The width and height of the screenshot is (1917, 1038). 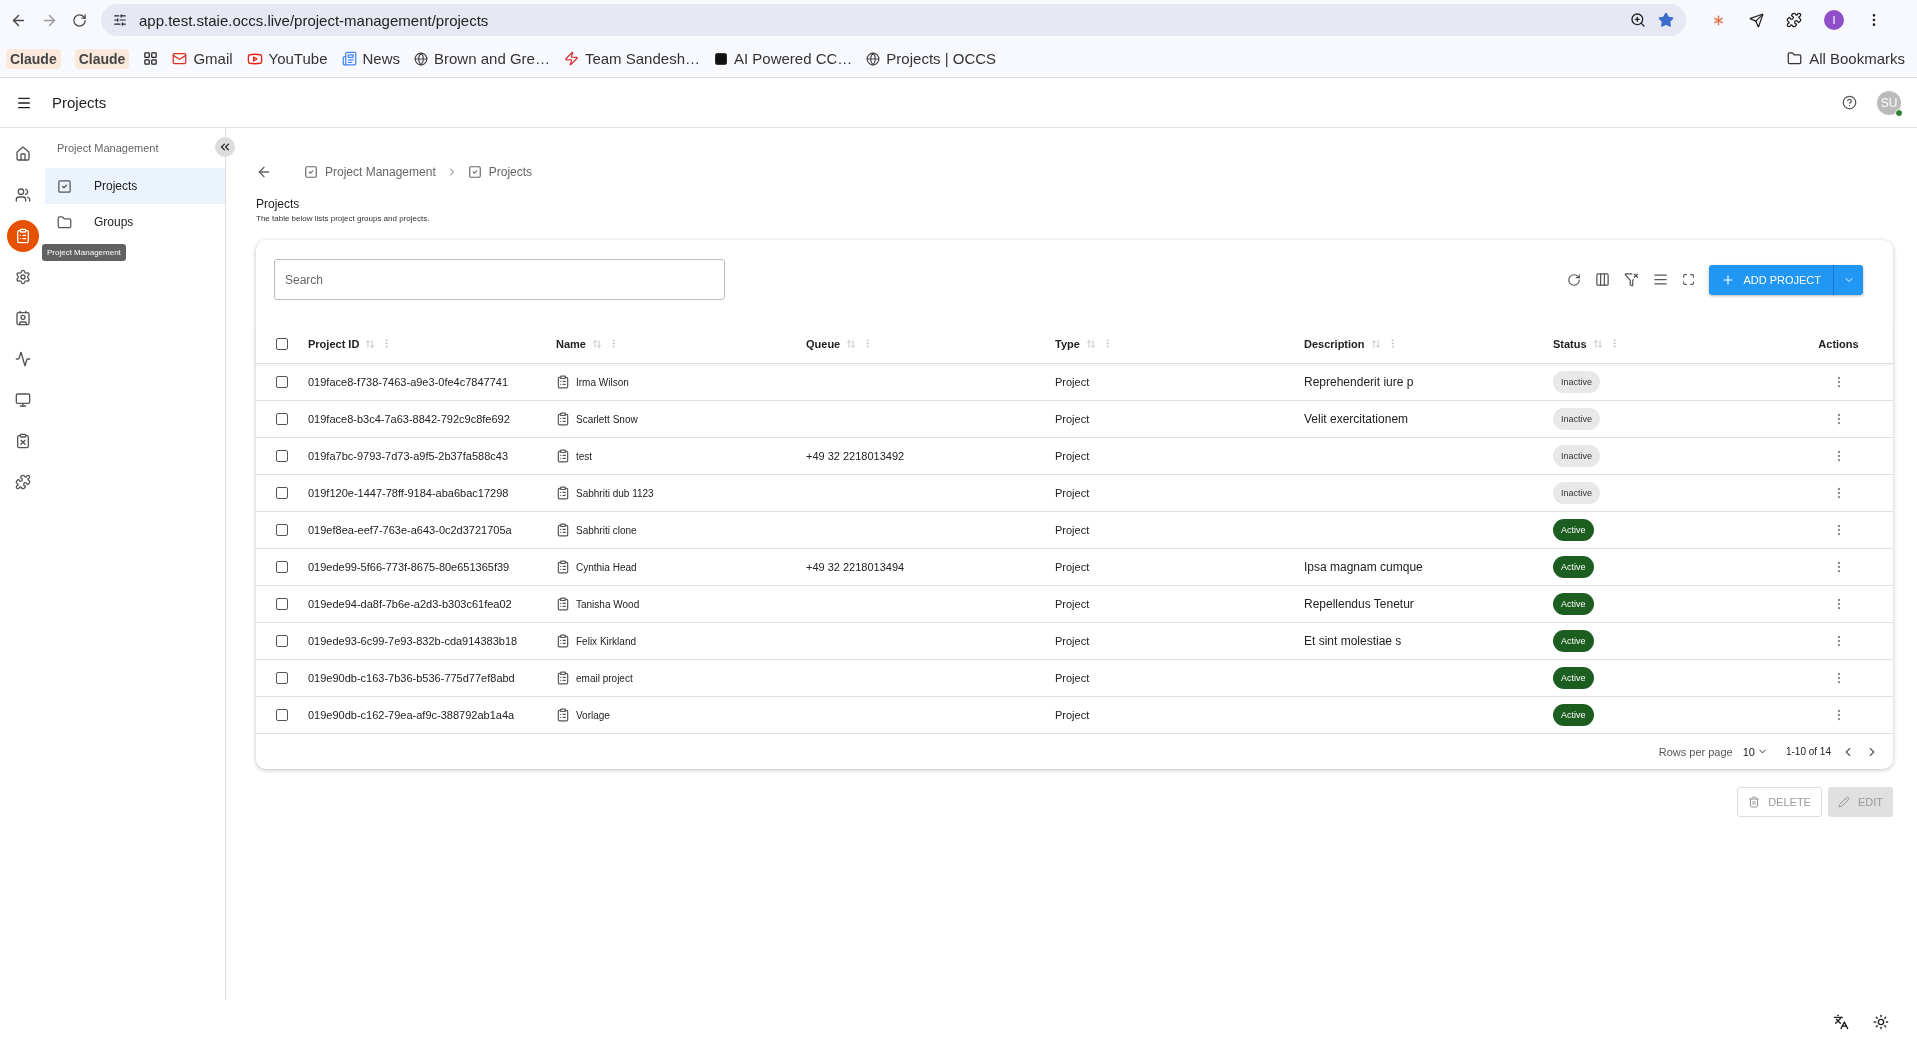 What do you see at coordinates (22, 195) in the screenshot?
I see `people-icon` at bounding box center [22, 195].